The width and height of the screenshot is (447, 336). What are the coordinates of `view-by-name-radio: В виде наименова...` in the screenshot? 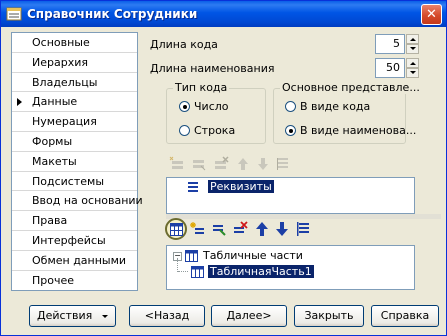 It's located at (350, 130).